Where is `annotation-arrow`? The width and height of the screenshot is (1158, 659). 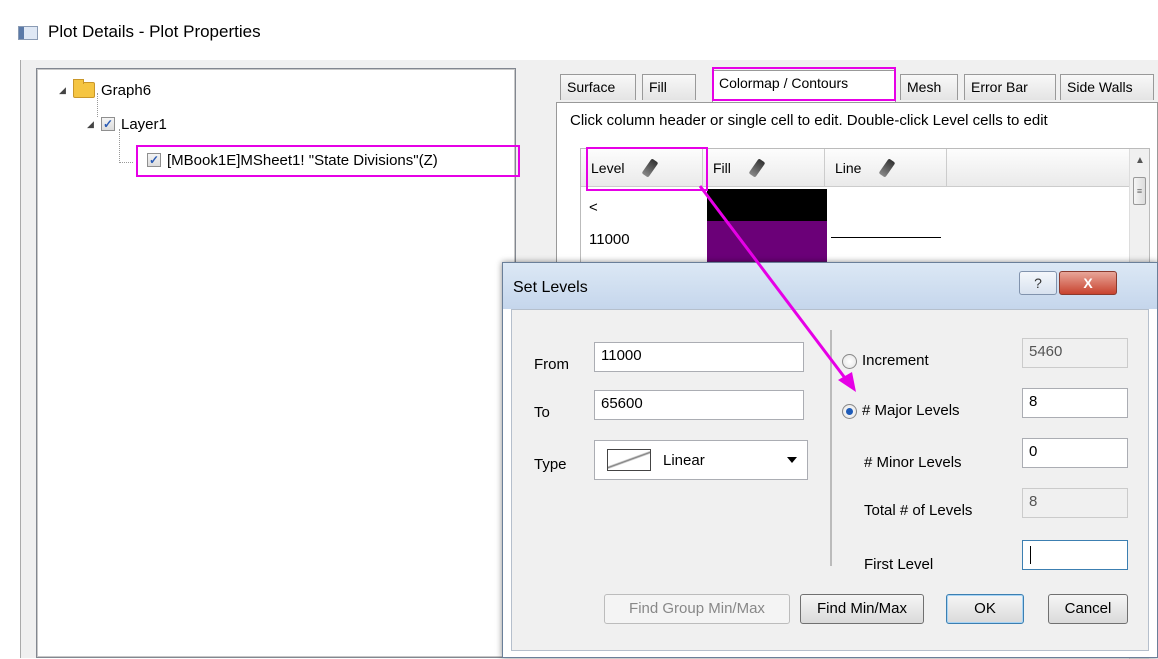
annotation-arrow is located at coordinates (777, 288).